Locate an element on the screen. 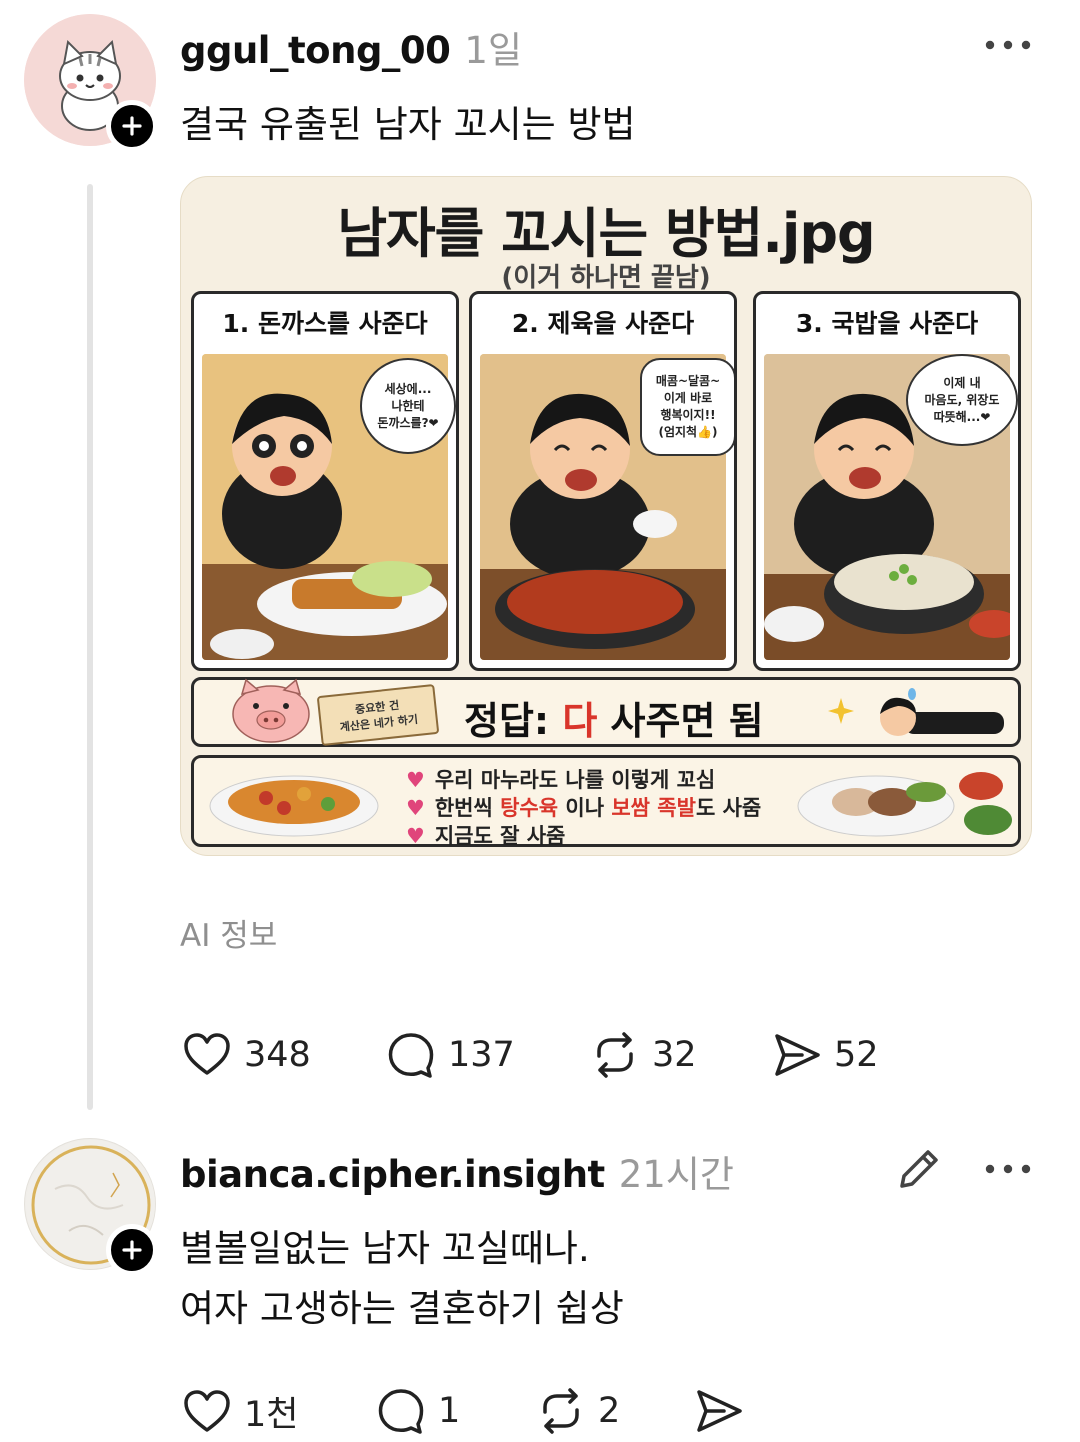 The image size is (1080, 1442). bullet-text: 우리 마누라도 나를 이렇게 꼬심 is located at coordinates (575, 780).